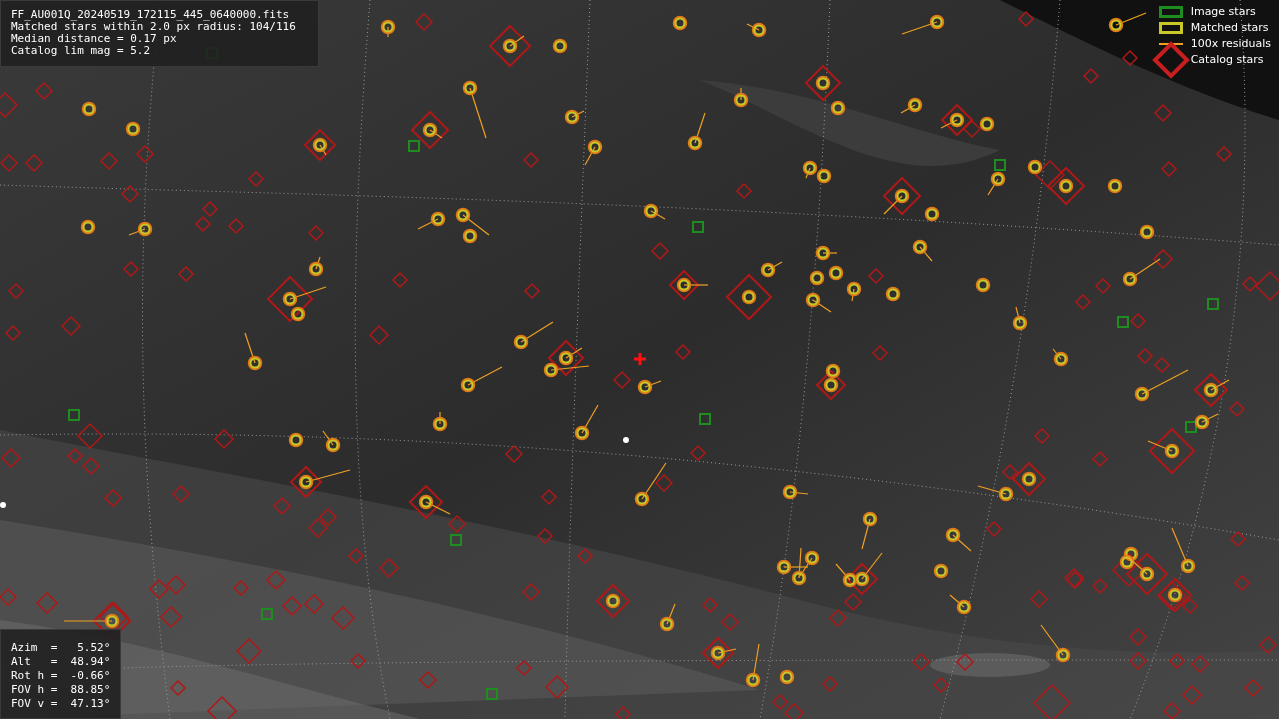  Describe the element at coordinates (151, 15) in the screenshot. I see `info-line: FF_AU001Q_20240519_172115_445_0640000.fits` at that location.